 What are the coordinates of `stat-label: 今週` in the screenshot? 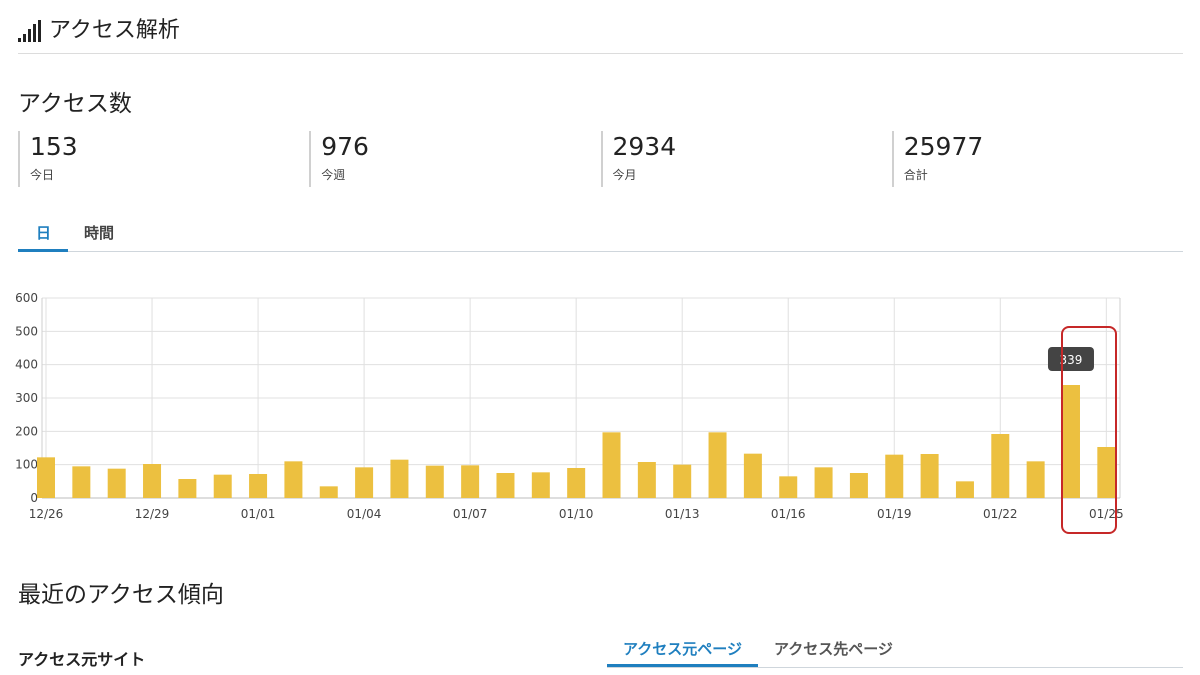 It's located at (333, 175).